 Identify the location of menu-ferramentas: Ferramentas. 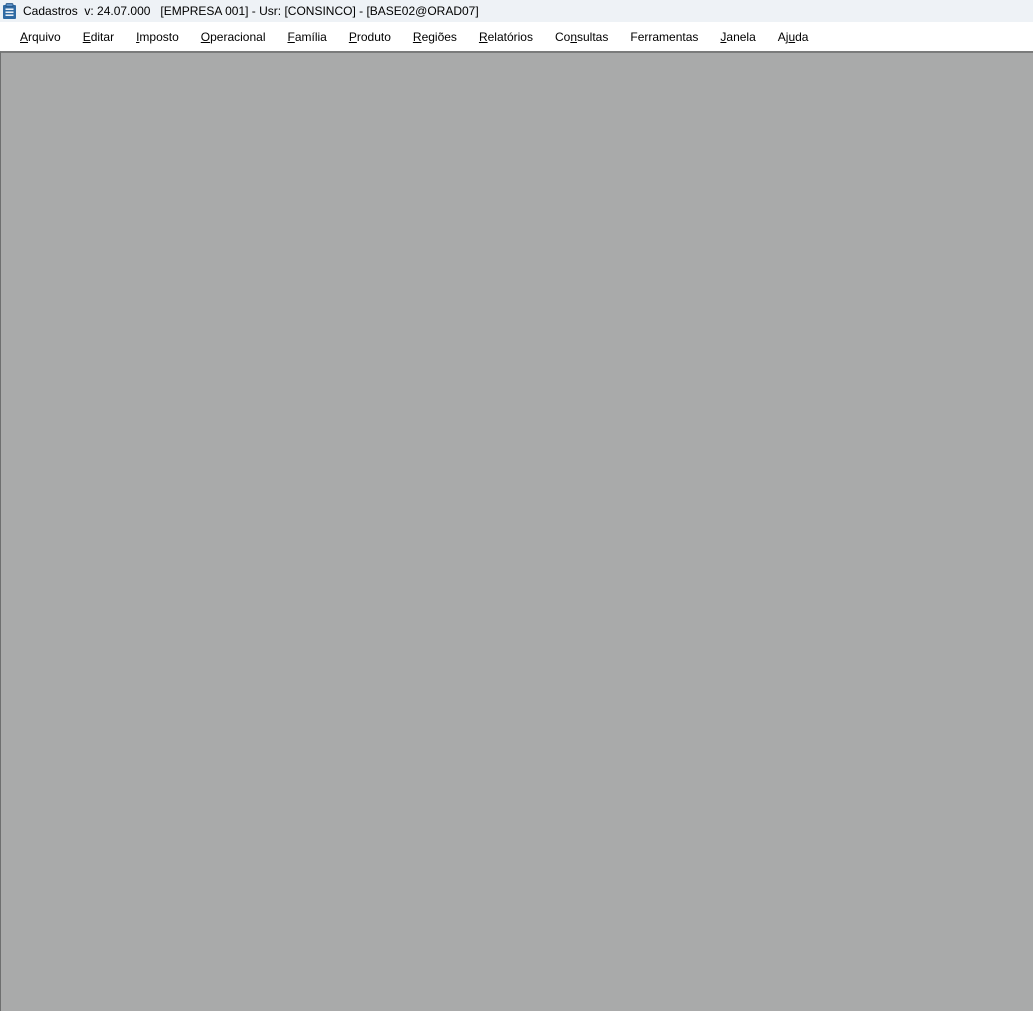
(664, 37).